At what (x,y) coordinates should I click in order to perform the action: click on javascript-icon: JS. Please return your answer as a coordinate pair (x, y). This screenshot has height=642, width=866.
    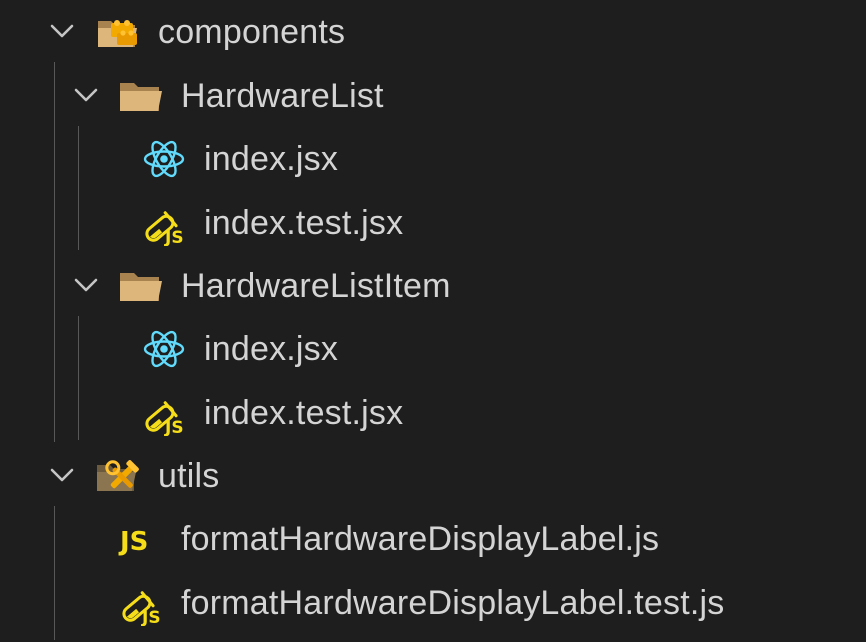
    Looking at the image, I should click on (133, 542).